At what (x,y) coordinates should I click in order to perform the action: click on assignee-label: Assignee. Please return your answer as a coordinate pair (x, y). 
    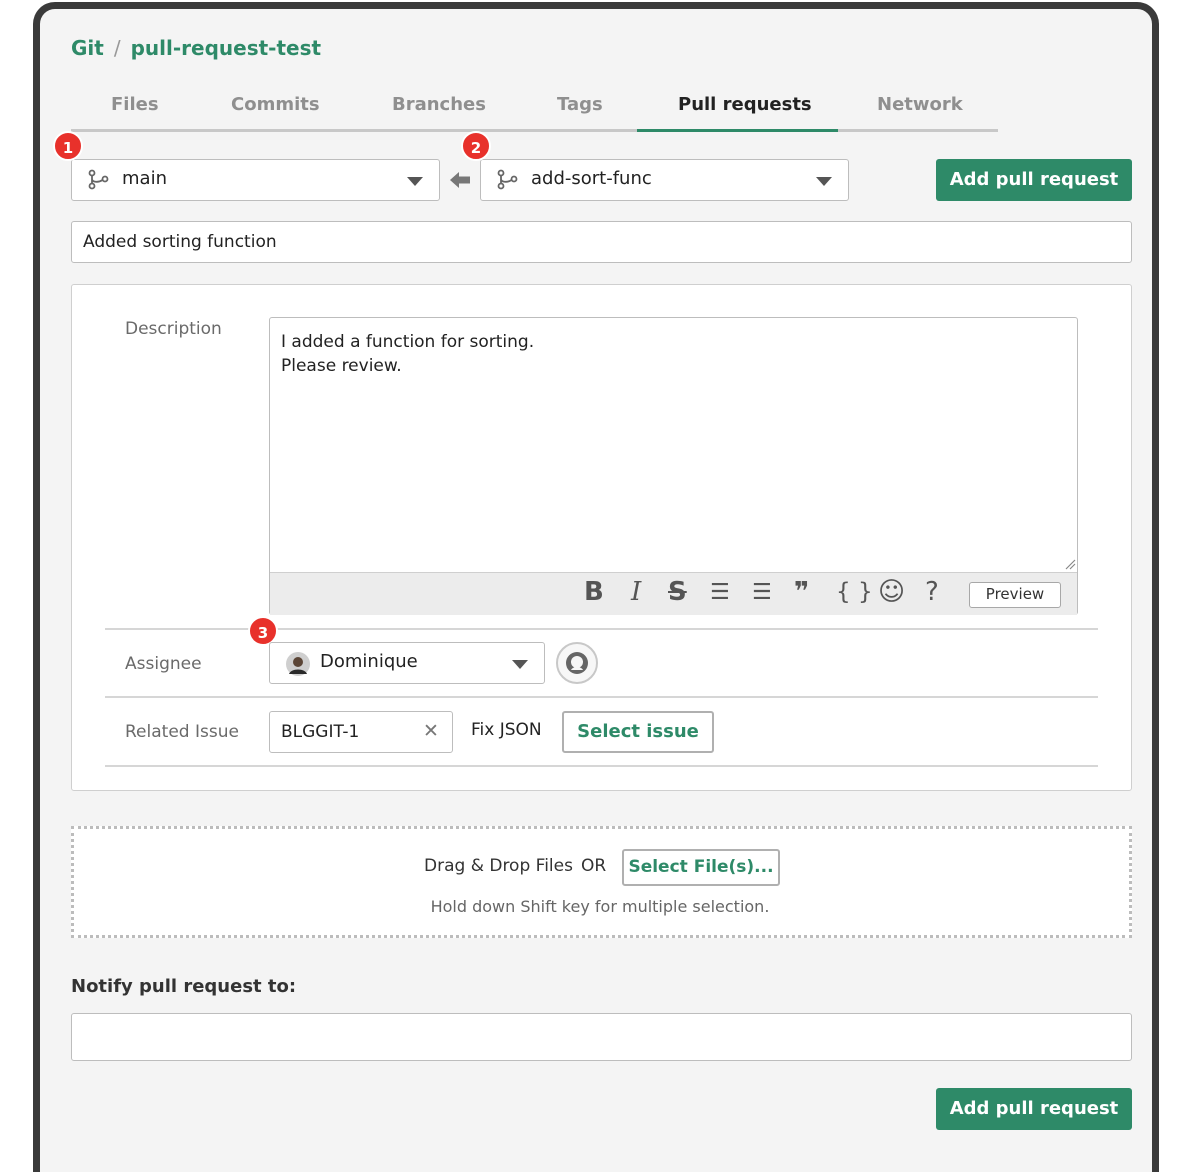
    Looking at the image, I should click on (163, 664).